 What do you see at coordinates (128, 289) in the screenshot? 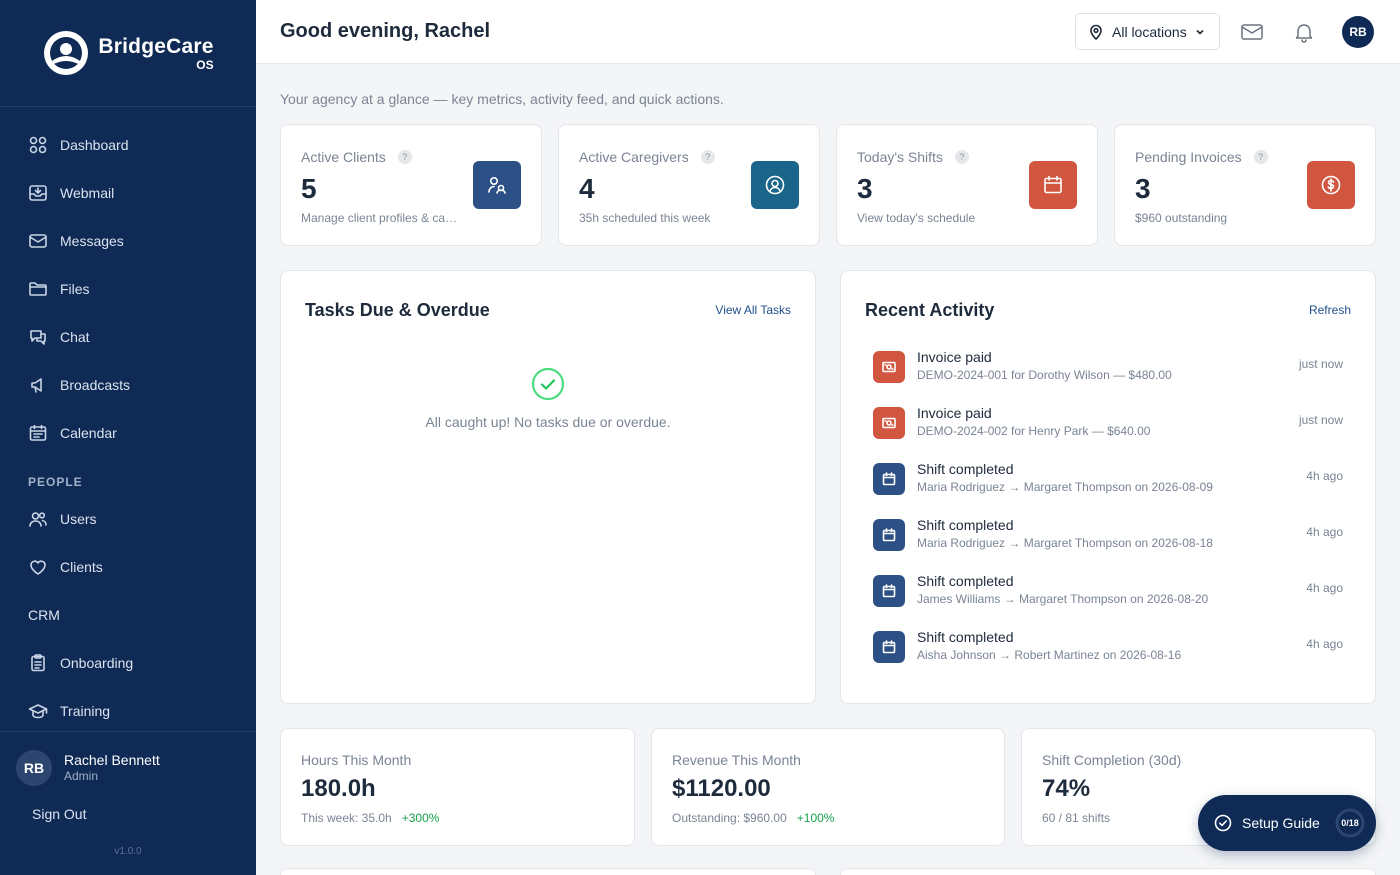
I see `sidebar-item-files: Files` at bounding box center [128, 289].